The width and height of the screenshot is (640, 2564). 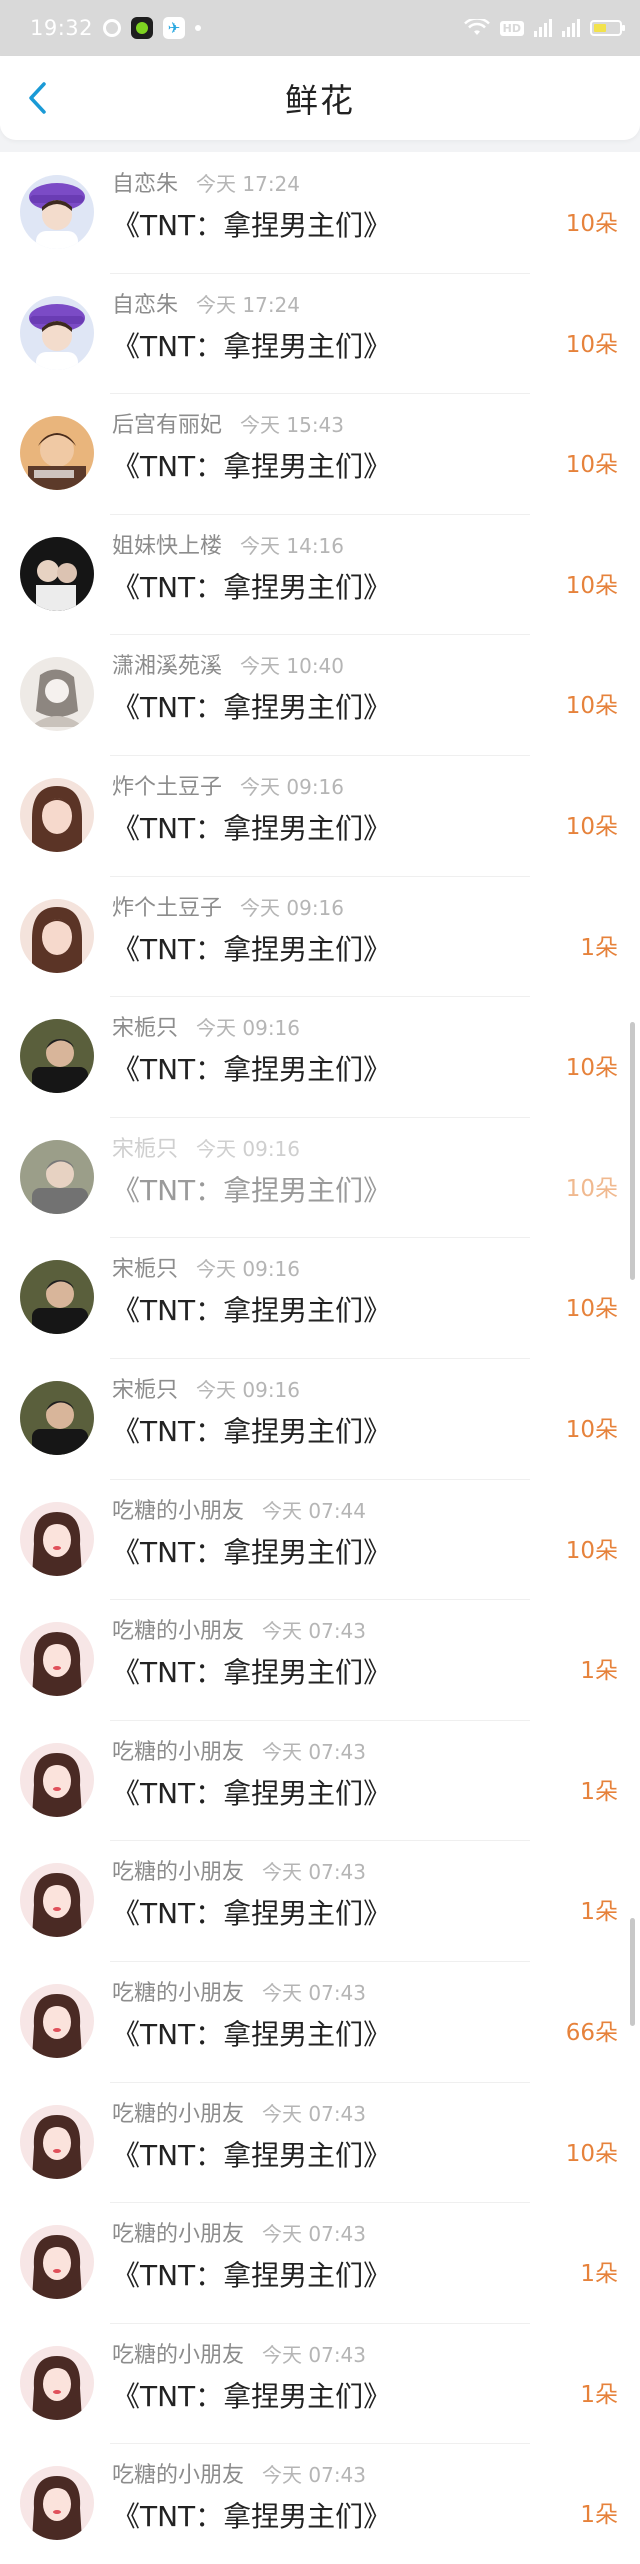 What do you see at coordinates (320, 815) in the screenshot?
I see `flower-record-item: 炸个土豆子 今天 09:16 《TNT：拿捏男主们》 10朵` at bounding box center [320, 815].